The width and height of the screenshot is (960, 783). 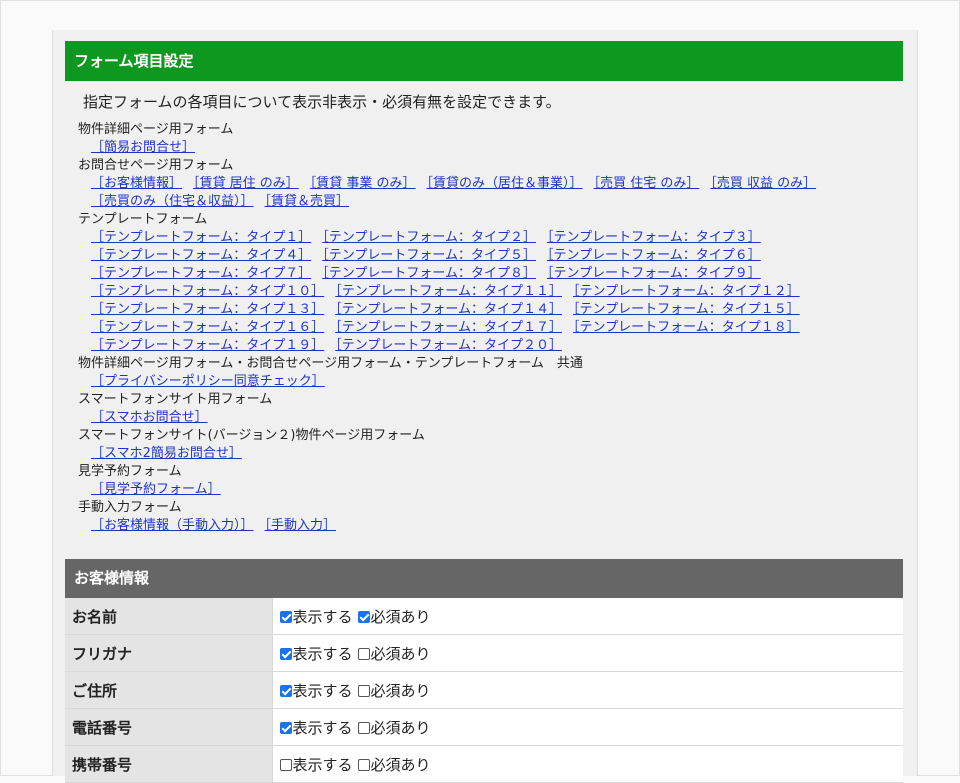 I want to click on form-link-row: ［簡易お問合せ］, so click(x=493, y=148).